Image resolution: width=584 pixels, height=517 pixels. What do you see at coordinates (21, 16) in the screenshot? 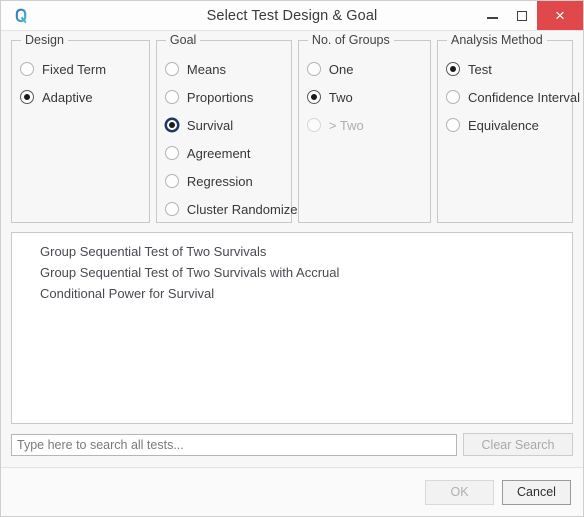
I see `q-logo-icon` at bounding box center [21, 16].